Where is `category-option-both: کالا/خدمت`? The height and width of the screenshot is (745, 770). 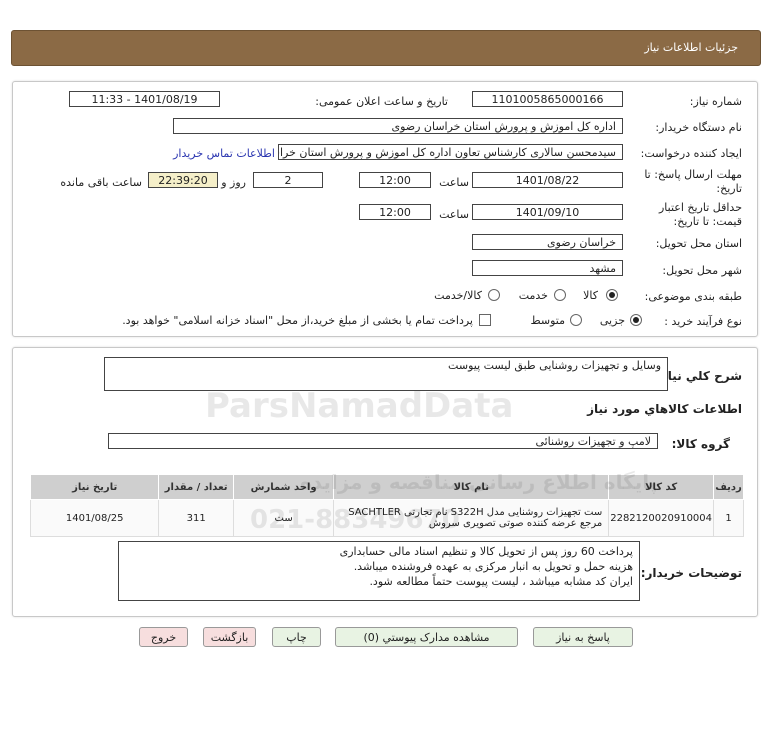 category-option-both: کالا/خدمت is located at coordinates (458, 295).